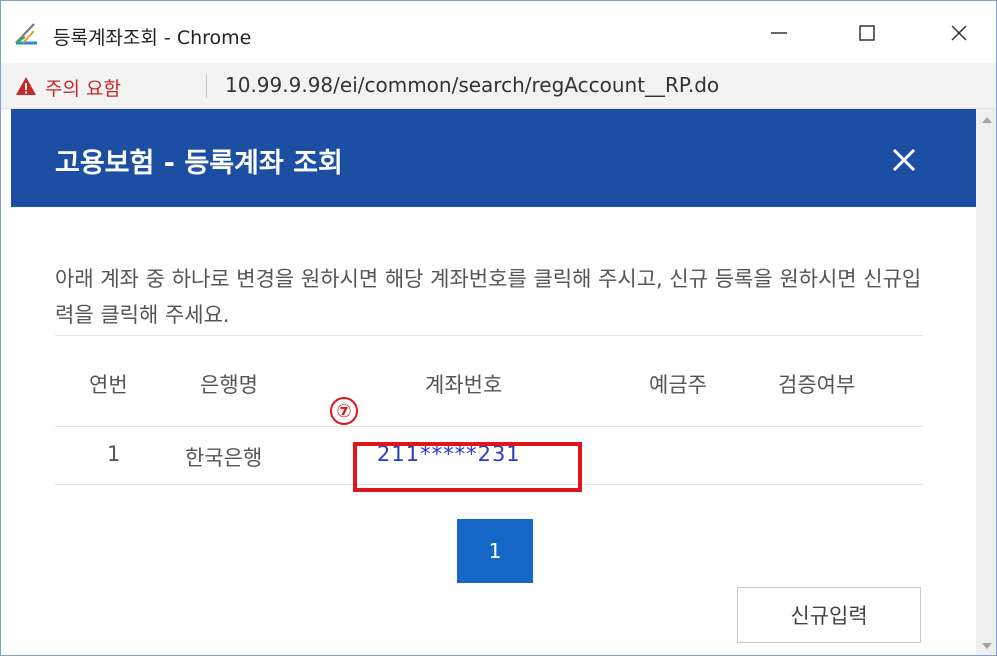  What do you see at coordinates (26, 34) in the screenshot?
I see `chrome-app-icon` at bounding box center [26, 34].